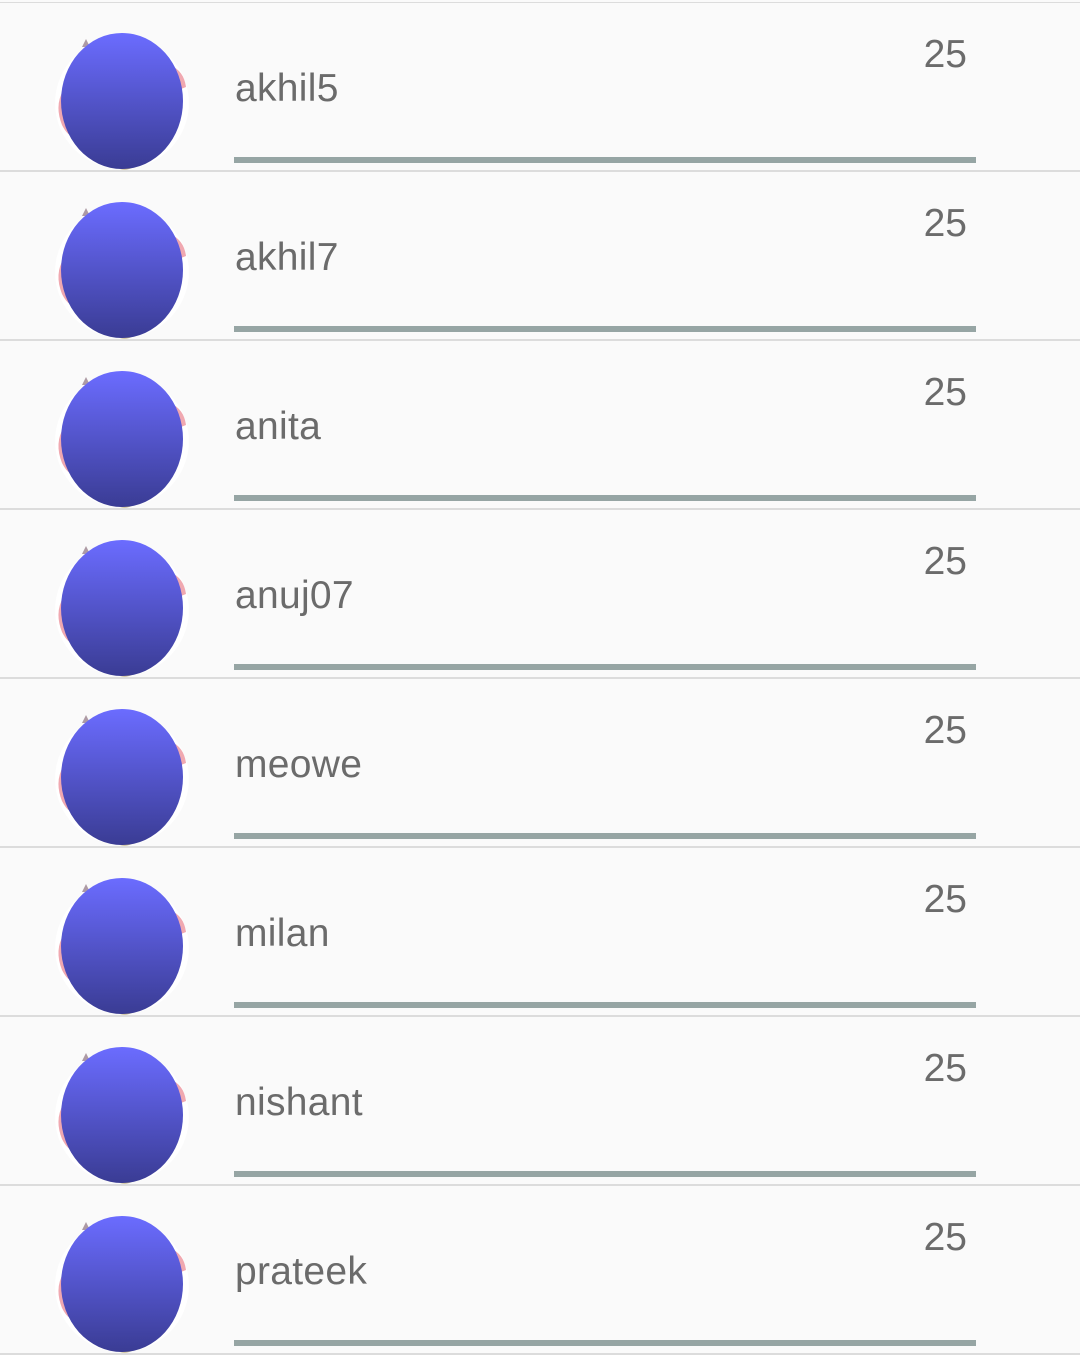 This screenshot has width=1080, height=1355. Describe the element at coordinates (540, 425) in the screenshot. I see `leaderboard-row: anita 25` at that location.